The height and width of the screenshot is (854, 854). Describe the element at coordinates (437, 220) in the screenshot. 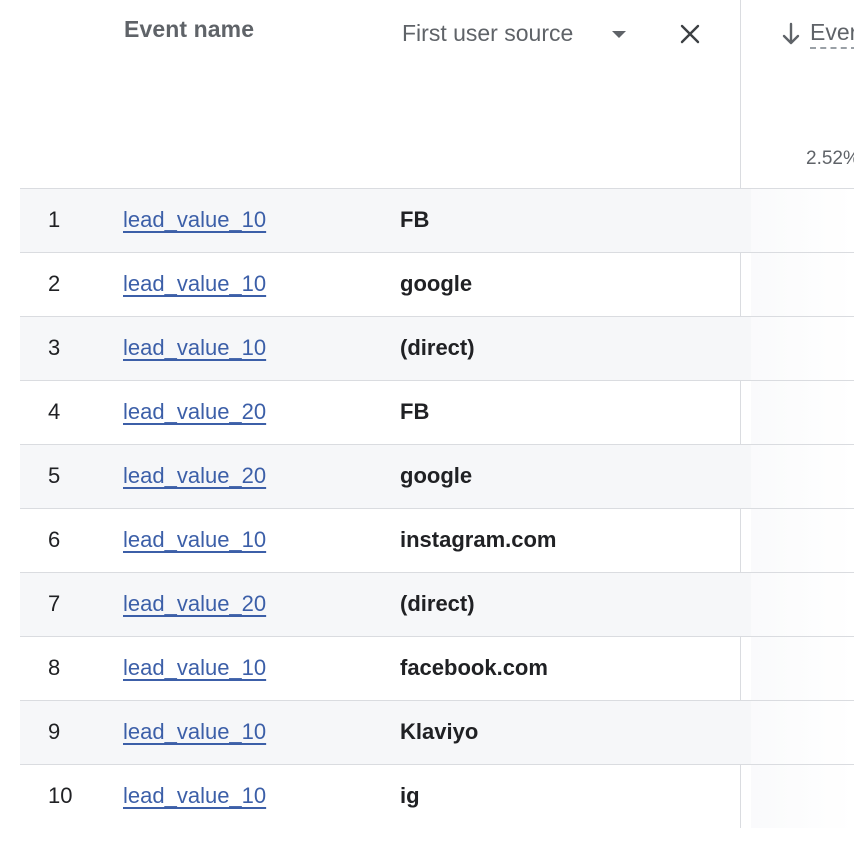

I see `table-row: 1 lead_value_10 FB` at that location.